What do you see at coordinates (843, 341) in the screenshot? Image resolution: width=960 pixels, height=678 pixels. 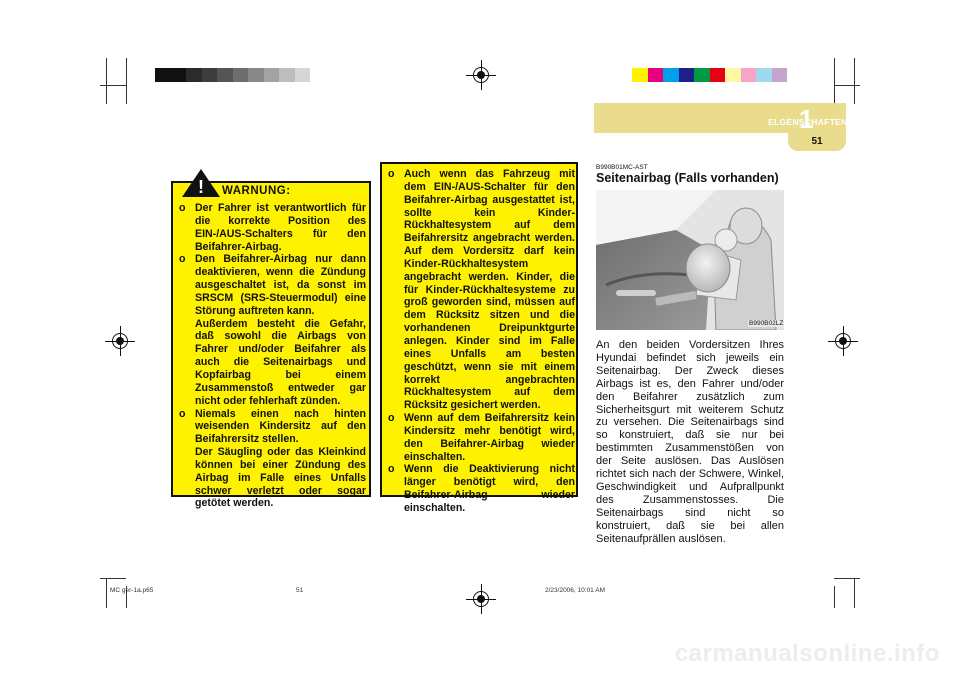 I see `registration-mark-right` at bounding box center [843, 341].